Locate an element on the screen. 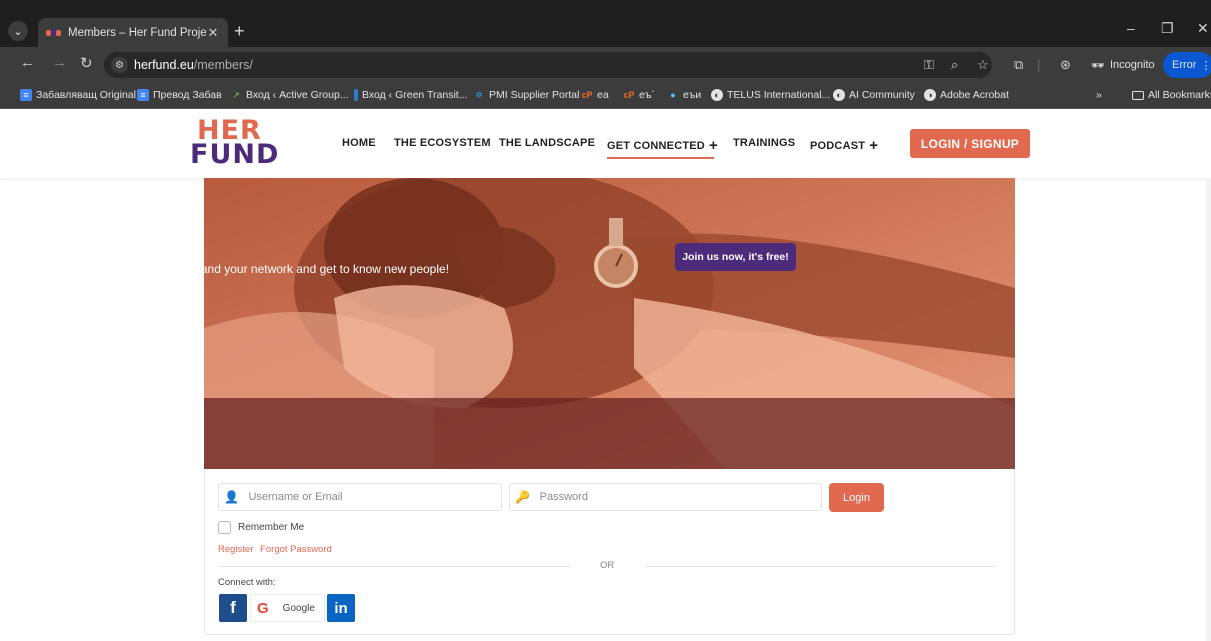 The width and height of the screenshot is (1211, 641). profile-error-button: Error ⋮ is located at coordinates (1187, 65).